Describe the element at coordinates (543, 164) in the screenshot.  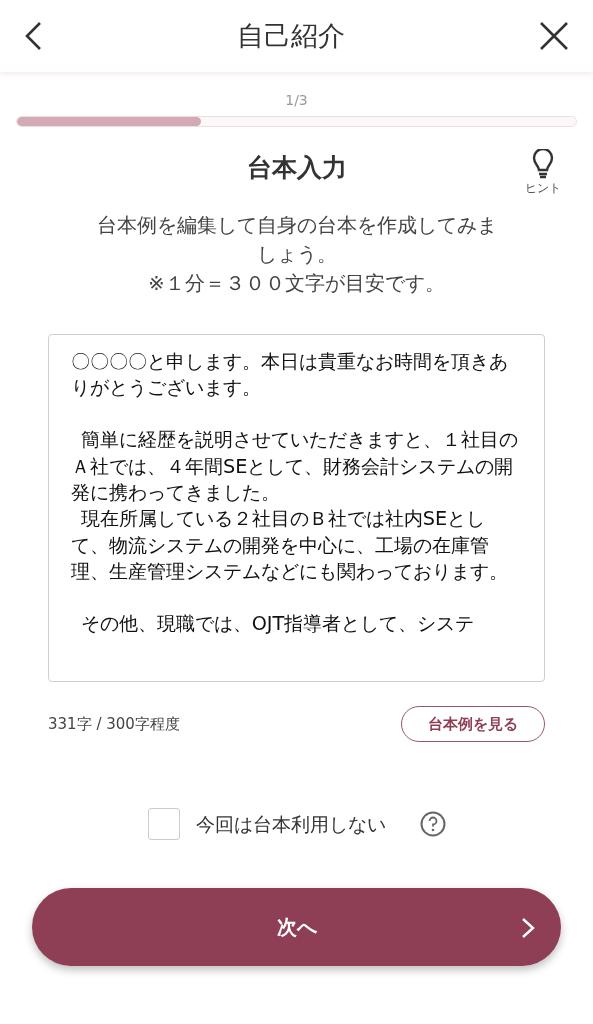
I see `lightbulb-icon` at that location.